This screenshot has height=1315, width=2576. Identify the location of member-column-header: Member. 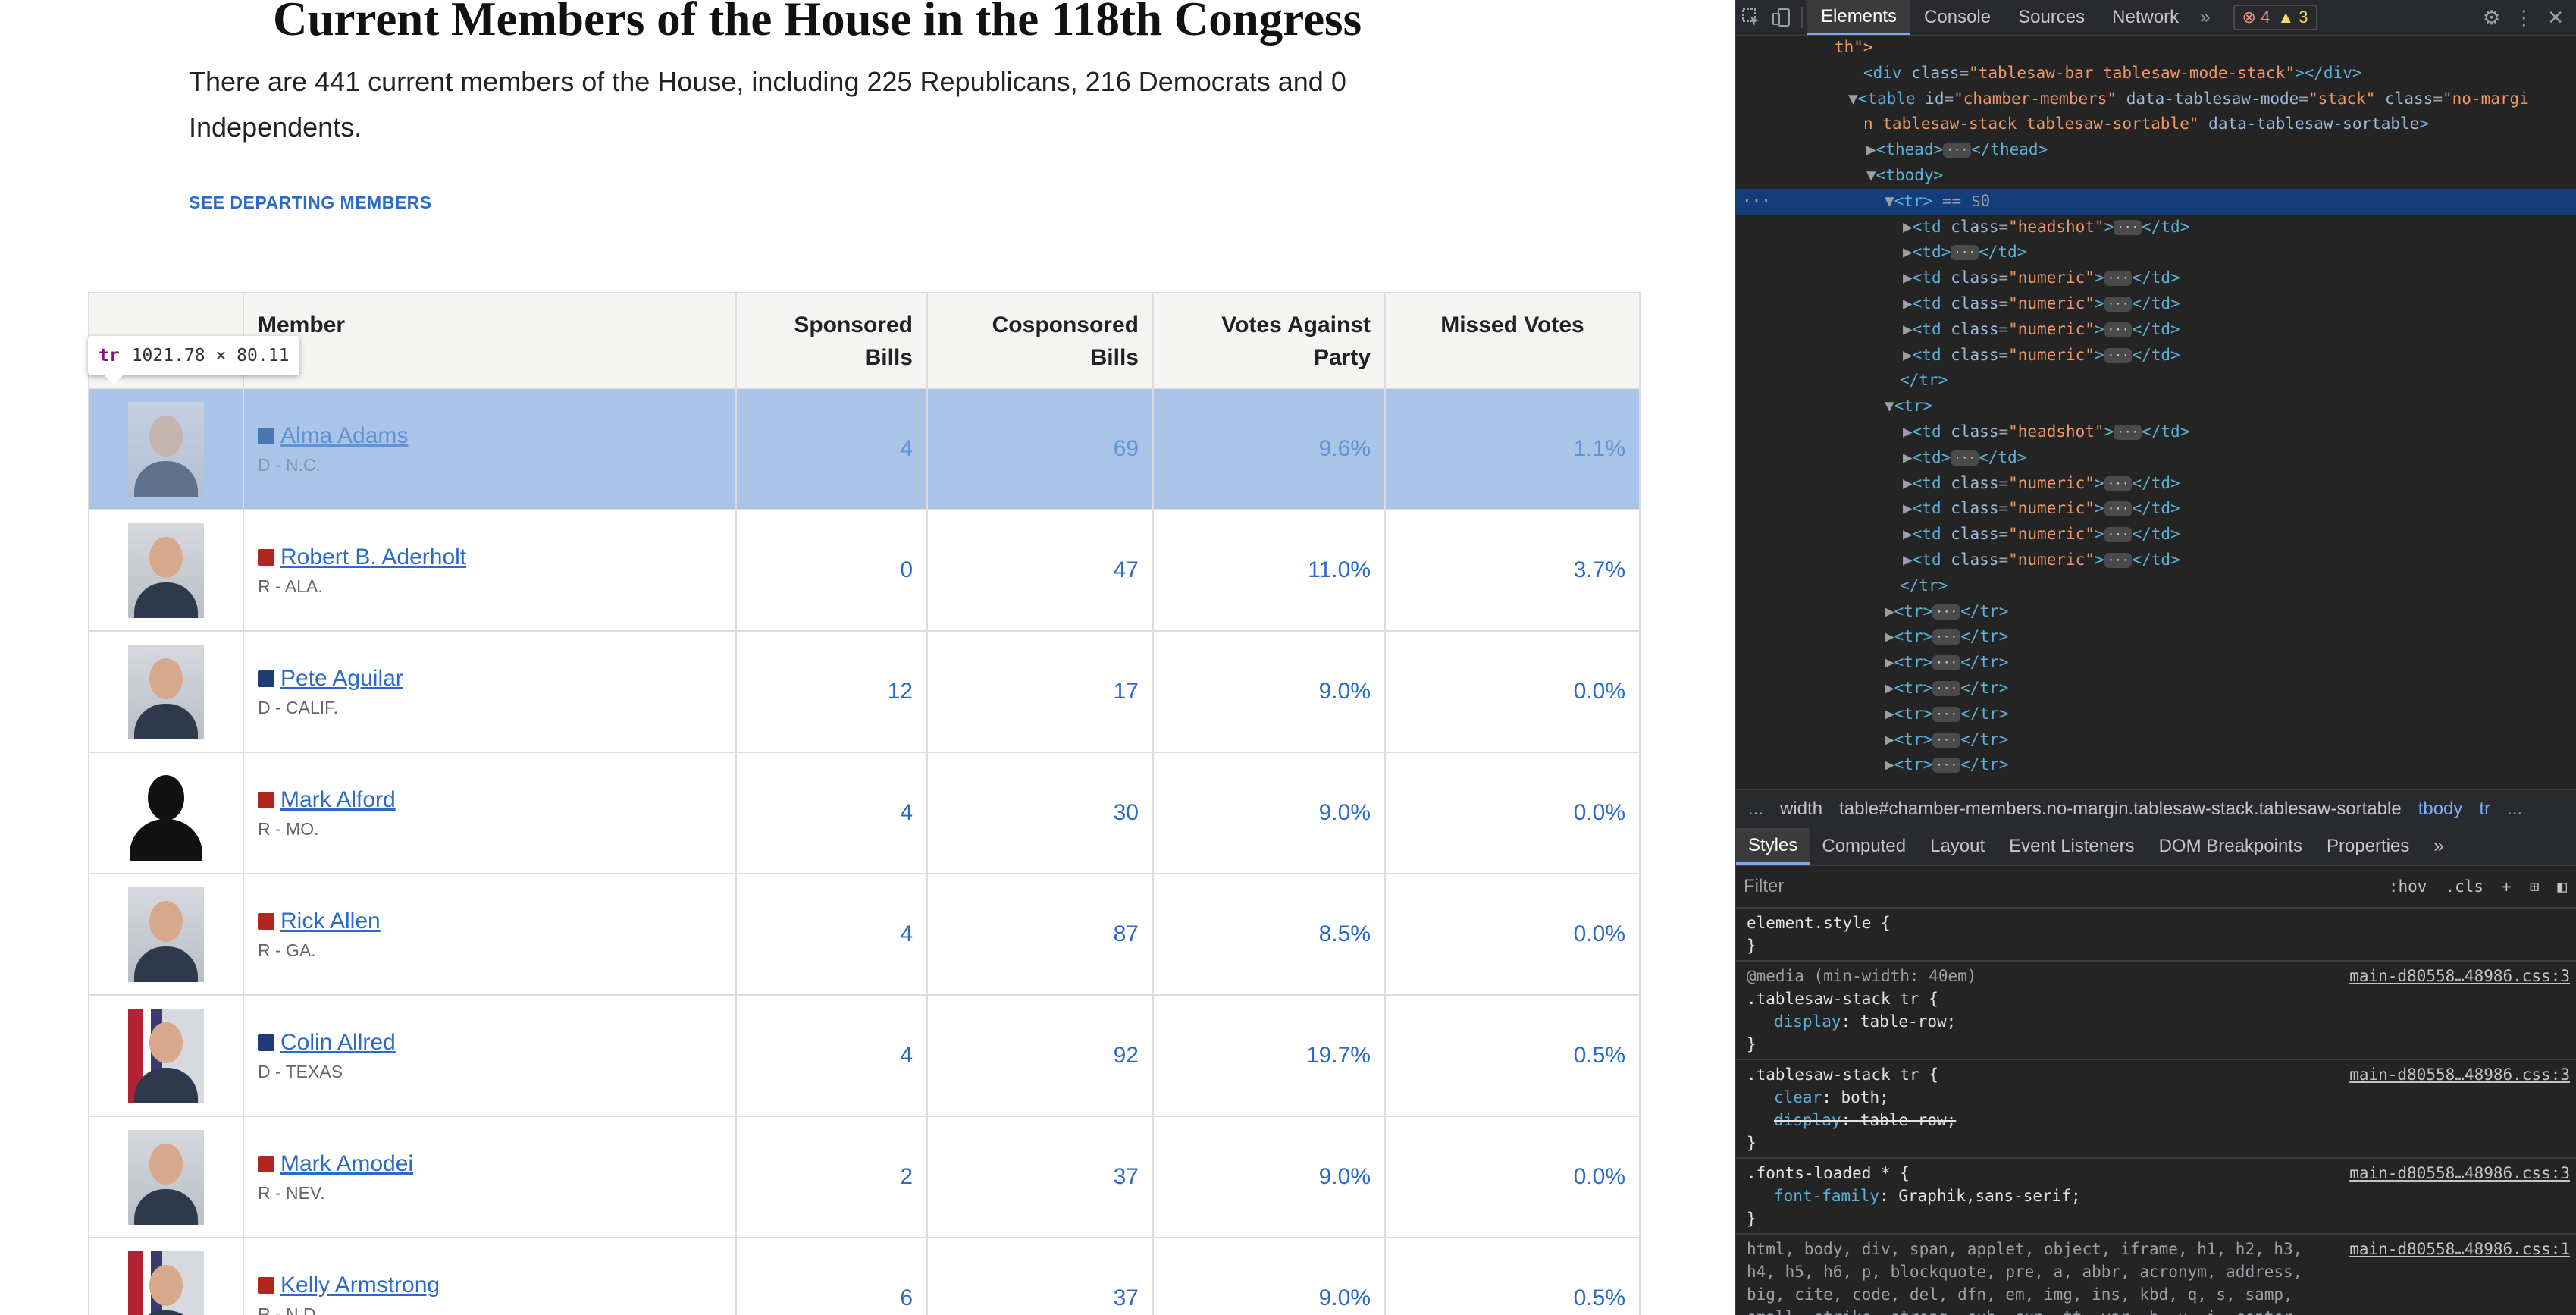
(490, 340).